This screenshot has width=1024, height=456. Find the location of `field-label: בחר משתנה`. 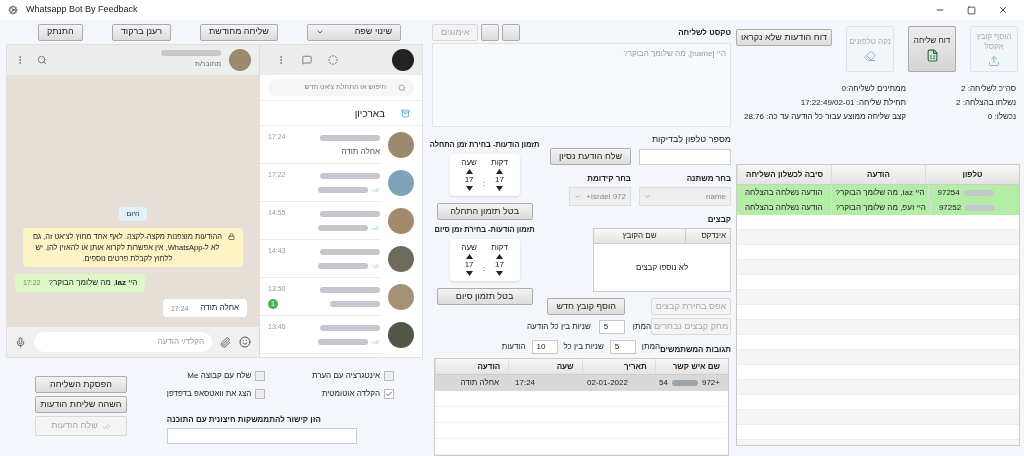

field-label: בחר משתנה is located at coordinates (708, 179).